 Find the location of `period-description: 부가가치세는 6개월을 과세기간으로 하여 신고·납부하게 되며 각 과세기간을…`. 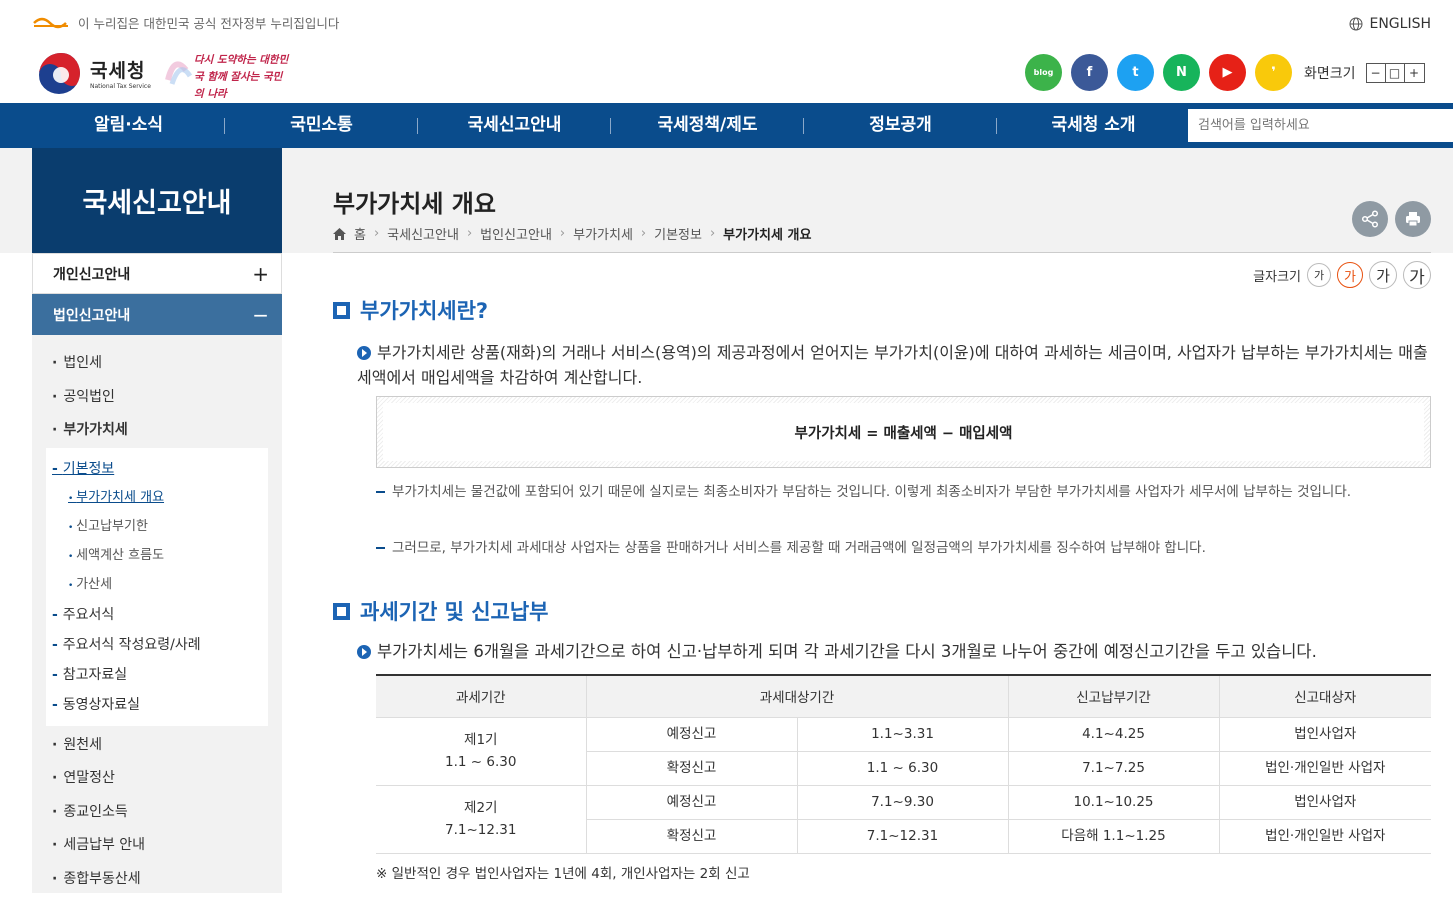

period-description: 부가가치세는 6개월을 과세기간으로 하여 신고·납부하게 되며 각 과세기간을… is located at coordinates (894, 651).